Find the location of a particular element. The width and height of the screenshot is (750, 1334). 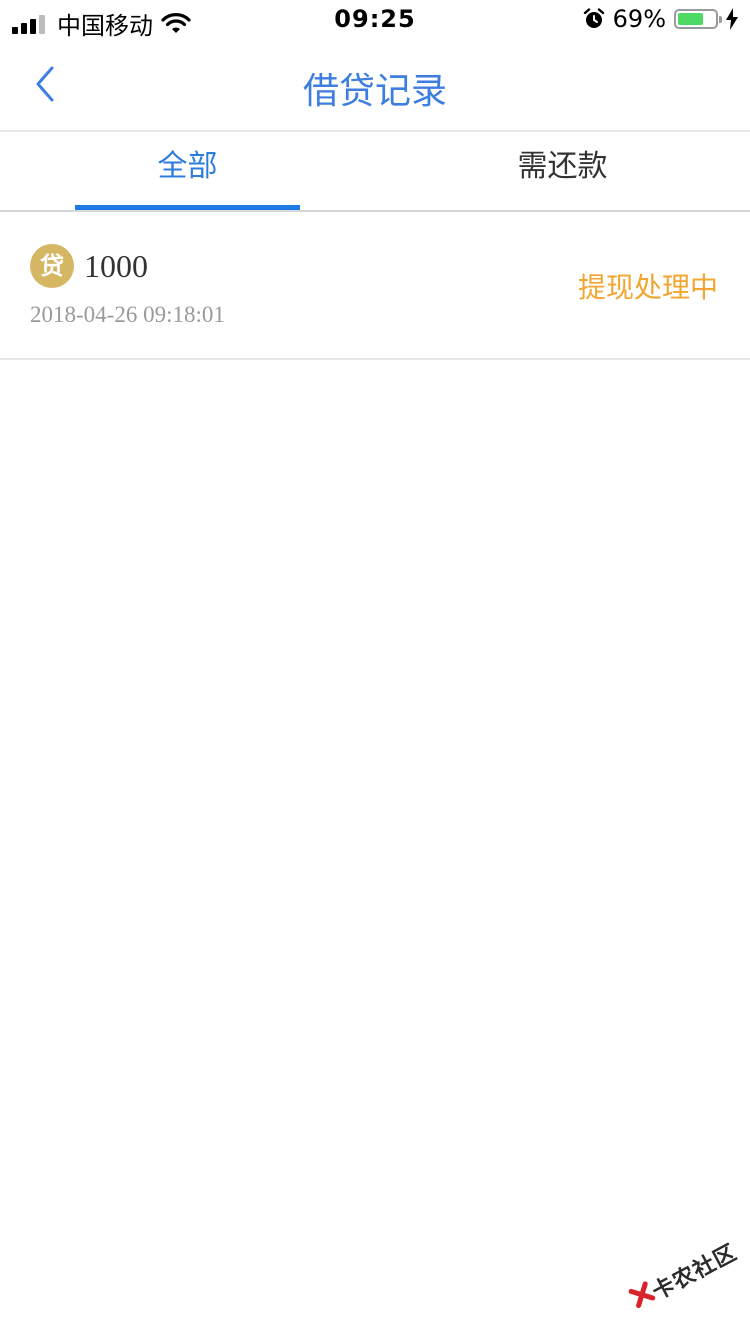

loan-record-item: 贷 1000 2018-04-26 09:18:01 提现处理中 is located at coordinates (375, 285).